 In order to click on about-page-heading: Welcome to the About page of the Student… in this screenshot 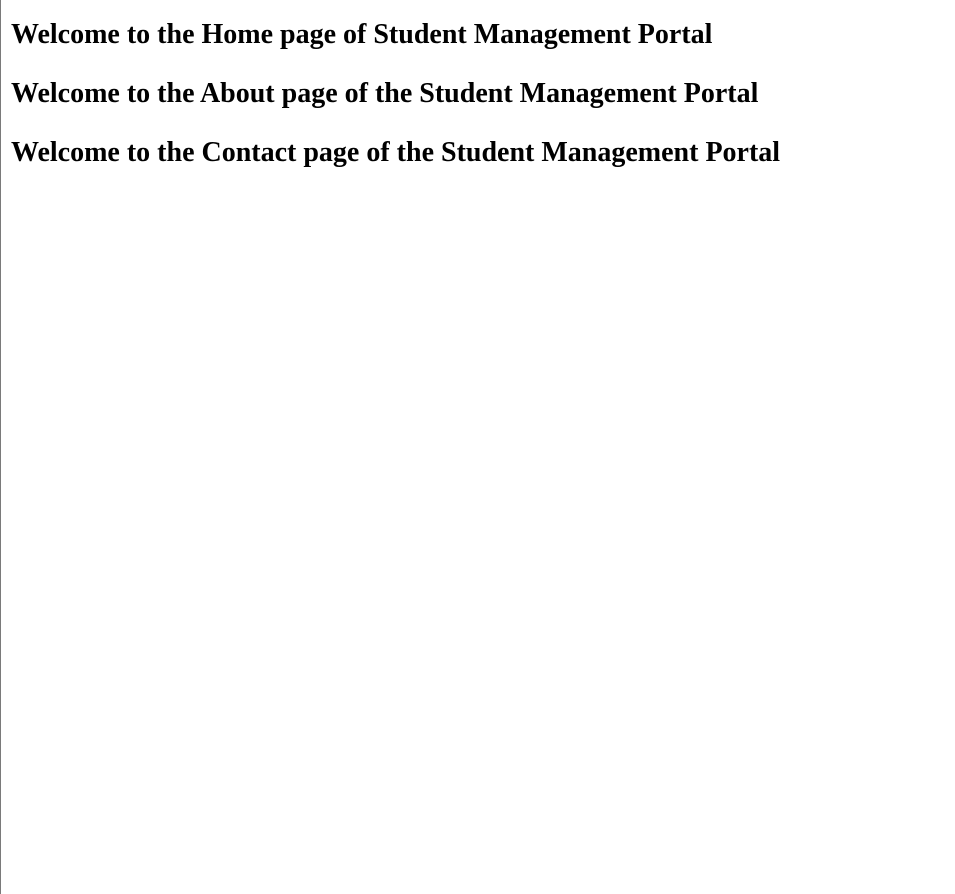, I will do `click(385, 93)`.